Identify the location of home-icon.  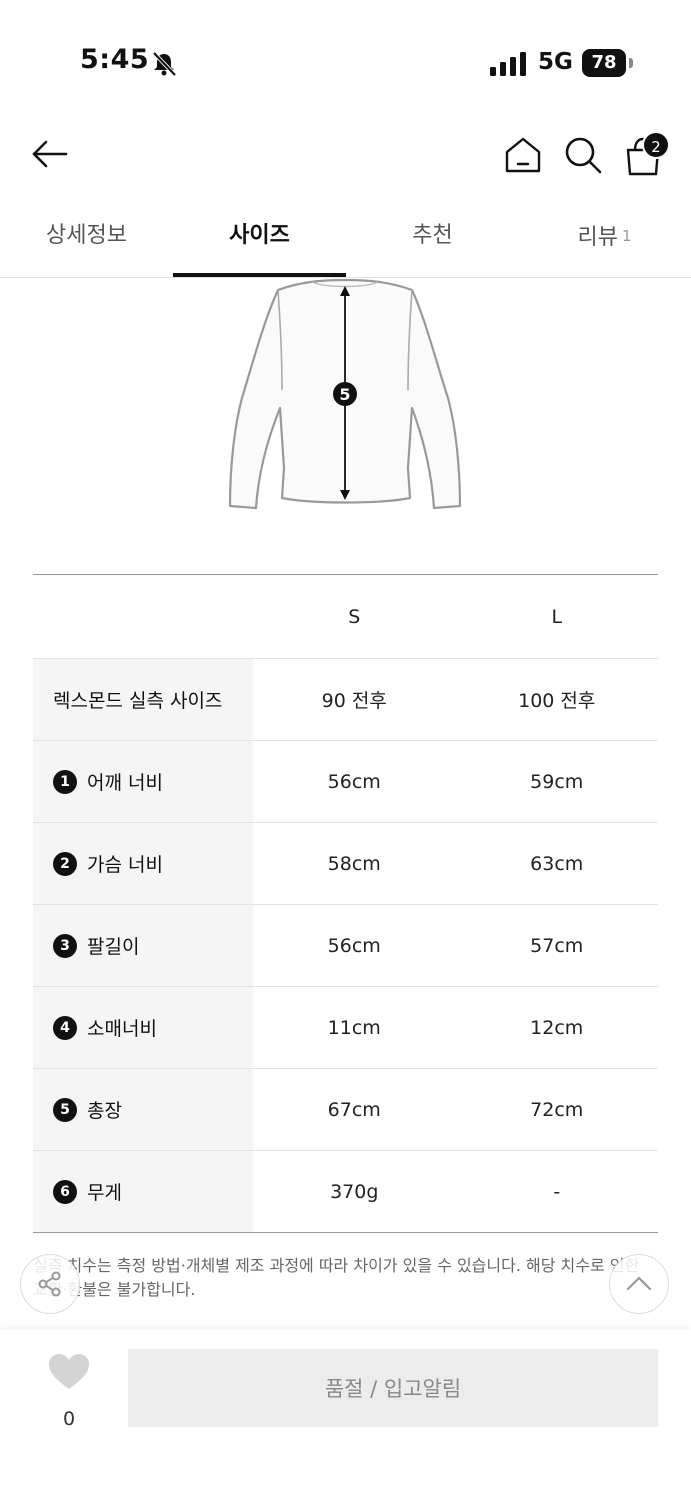
(523, 155).